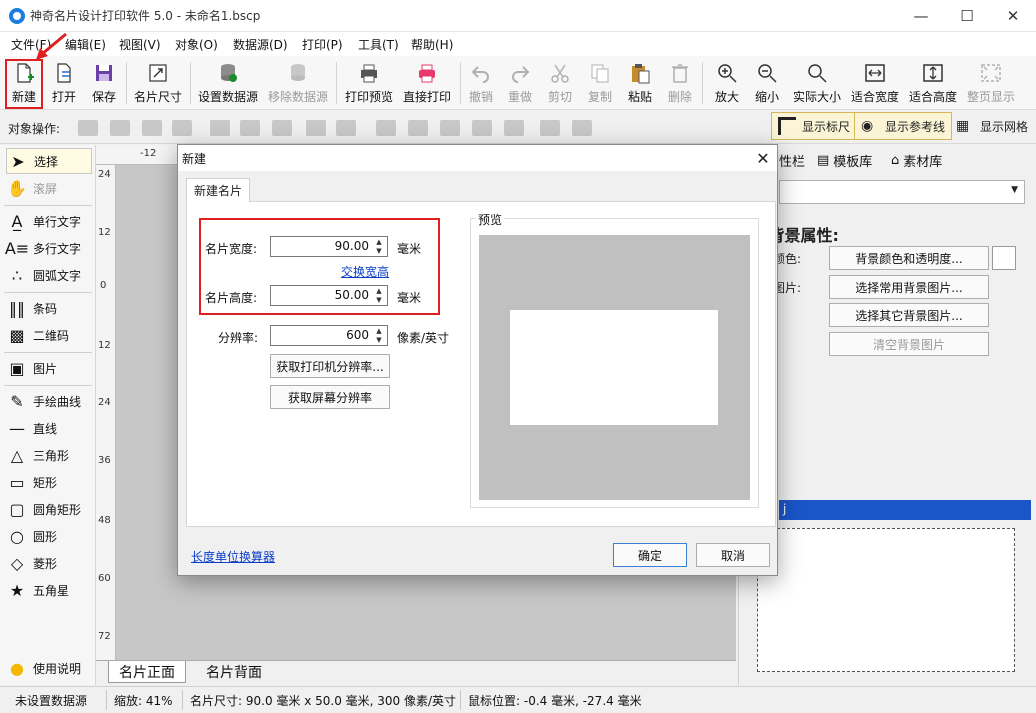 The image size is (1036, 713). I want to click on undo-button: 撤销, so click(481, 83).